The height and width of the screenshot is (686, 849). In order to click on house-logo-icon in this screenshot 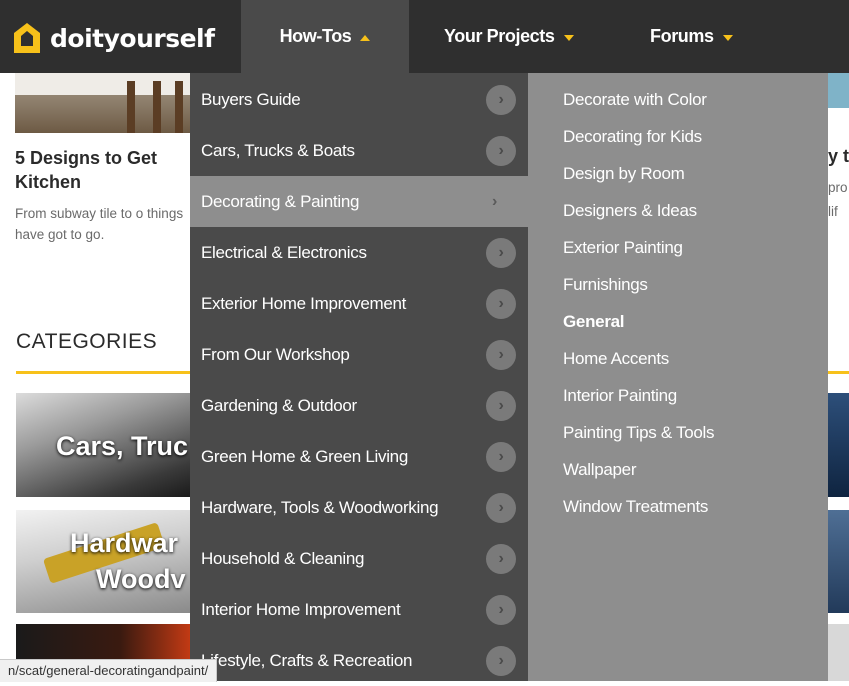, I will do `click(27, 38)`.